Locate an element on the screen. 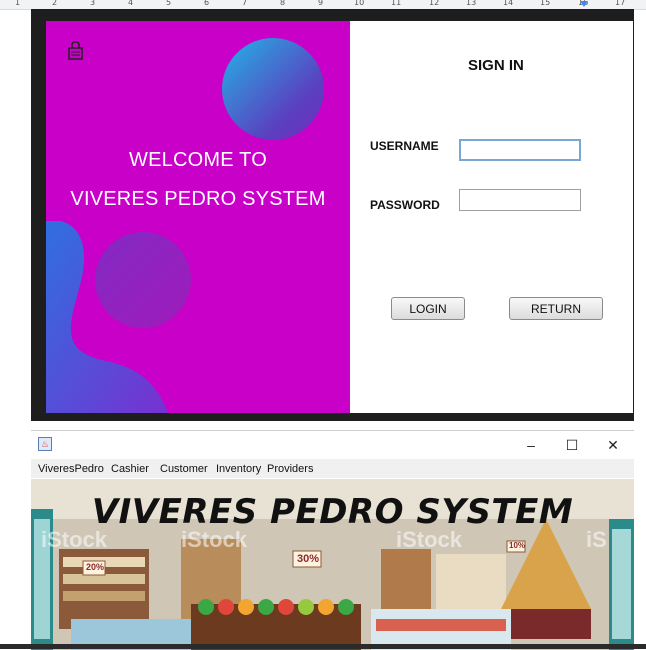 Image resolution: width=646 pixels, height=650 pixels. maximize-button: ☐ is located at coordinates (572, 445).